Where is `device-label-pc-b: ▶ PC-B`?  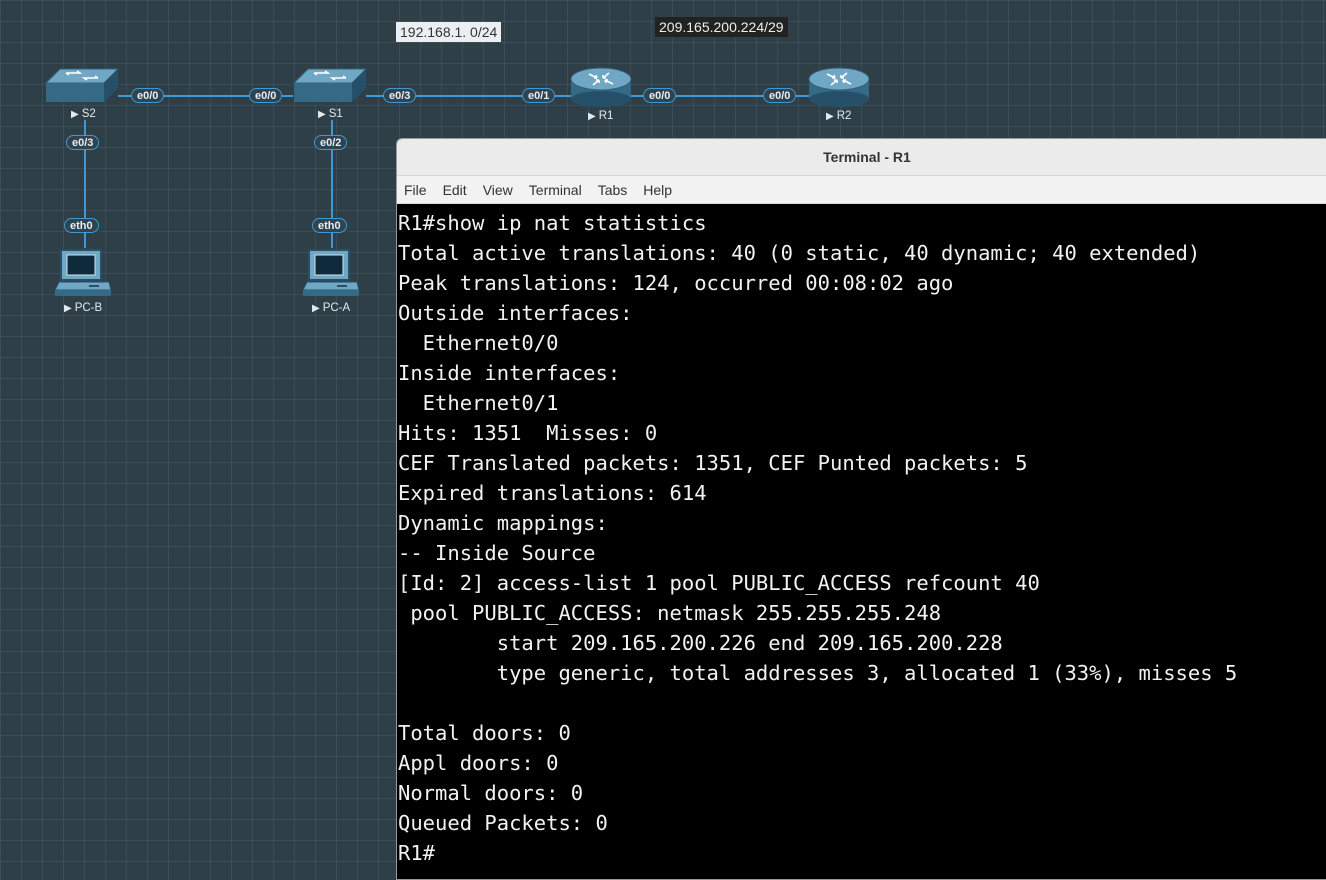 device-label-pc-b: ▶ PC-B is located at coordinates (83, 308).